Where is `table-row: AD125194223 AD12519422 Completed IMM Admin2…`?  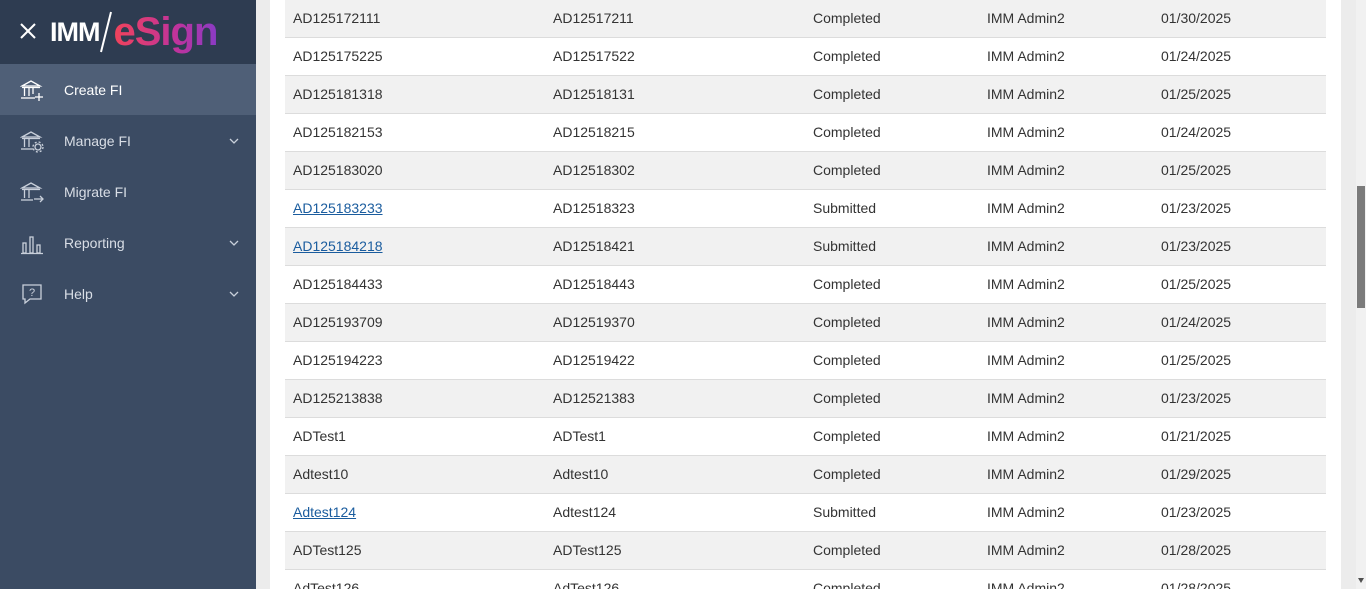
table-row: AD125194223 AD12519422 Completed IMM Admin2… is located at coordinates (805, 361).